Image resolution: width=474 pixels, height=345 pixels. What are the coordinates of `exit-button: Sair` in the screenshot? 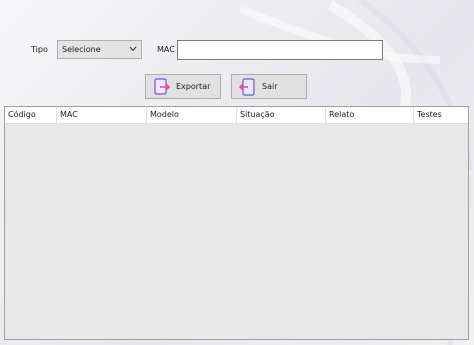 It's located at (269, 86).